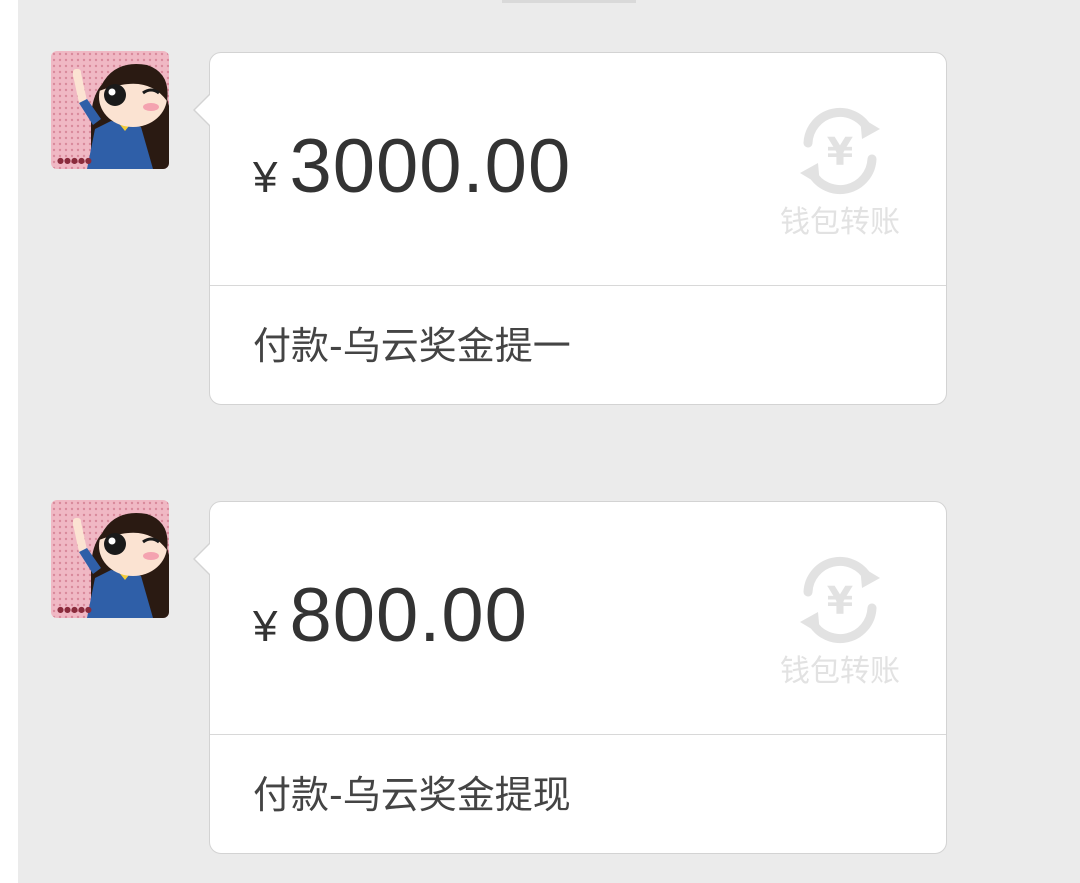 This screenshot has width=1080, height=883. What do you see at coordinates (412, 346) in the screenshot?
I see `transfer-memo: 付款-乌云奖金提一` at bounding box center [412, 346].